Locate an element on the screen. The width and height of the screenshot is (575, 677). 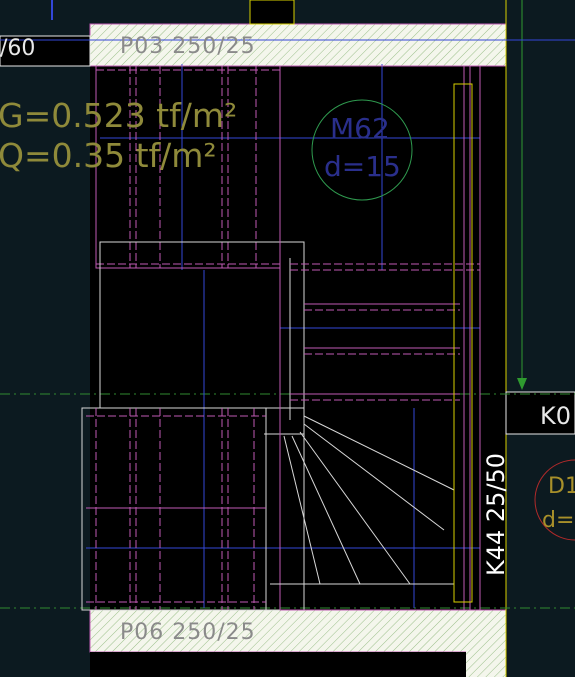
beam-bottom-label: P06 250/25 is located at coordinates (188, 632).